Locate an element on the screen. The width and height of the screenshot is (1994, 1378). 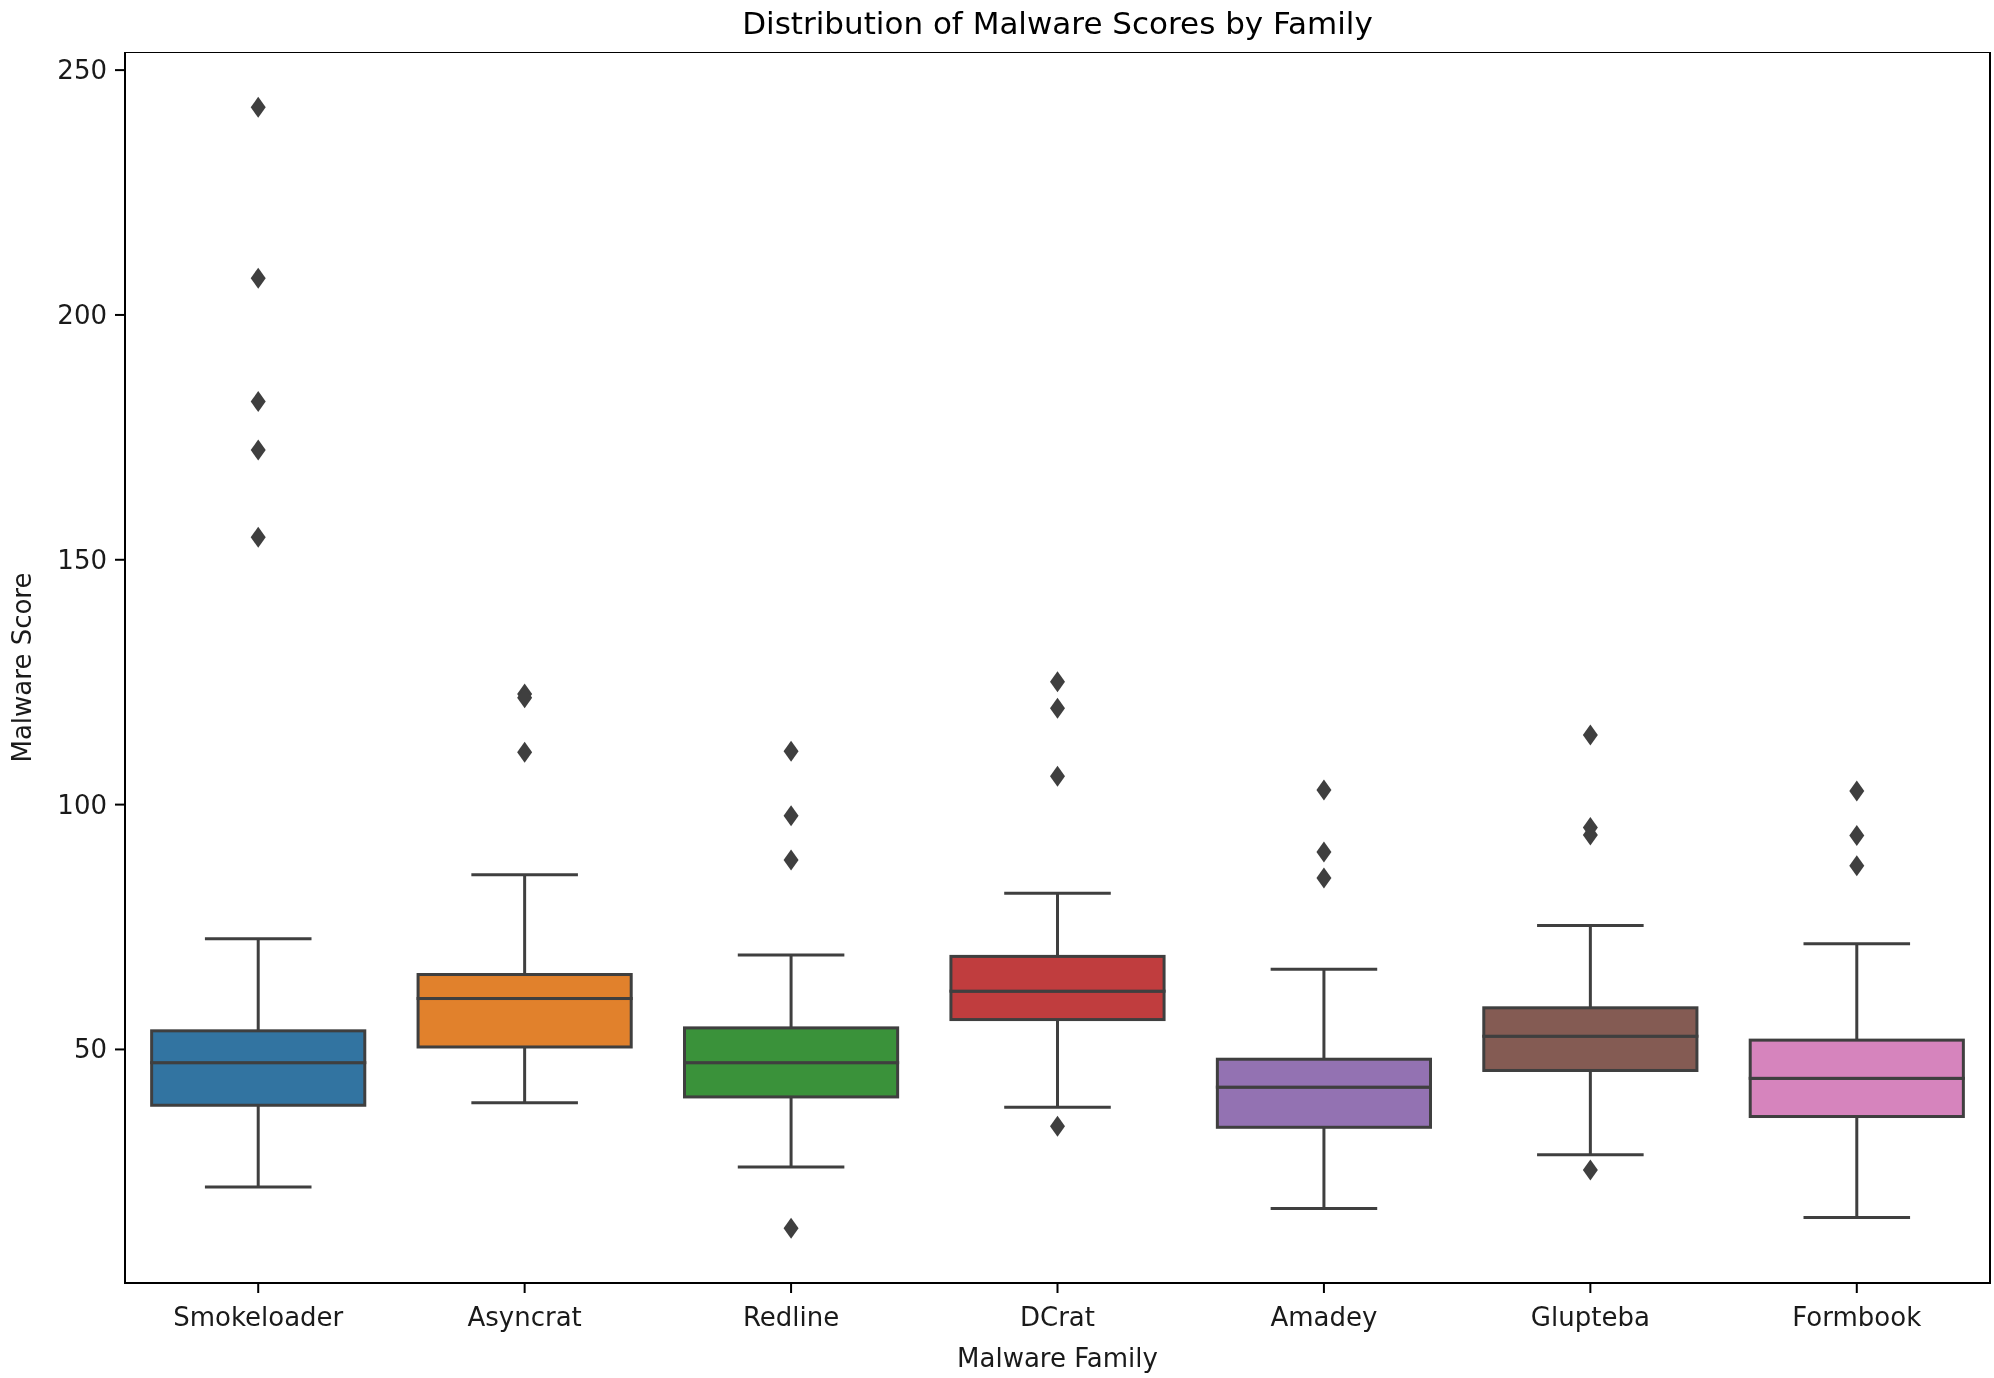
x-tick-label: Asyncrat is located at coordinates (524, 1317).